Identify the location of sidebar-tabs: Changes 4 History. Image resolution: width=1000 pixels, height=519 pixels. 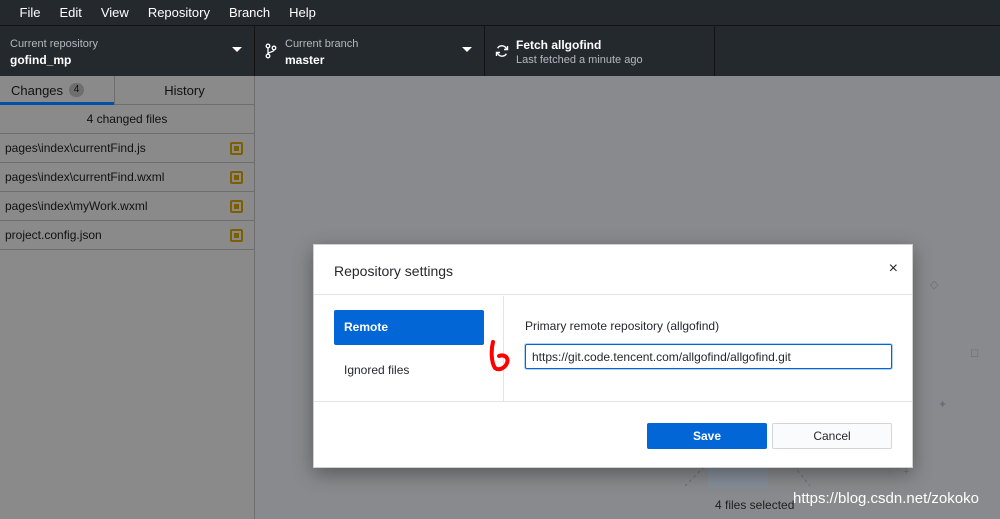
(127, 90).